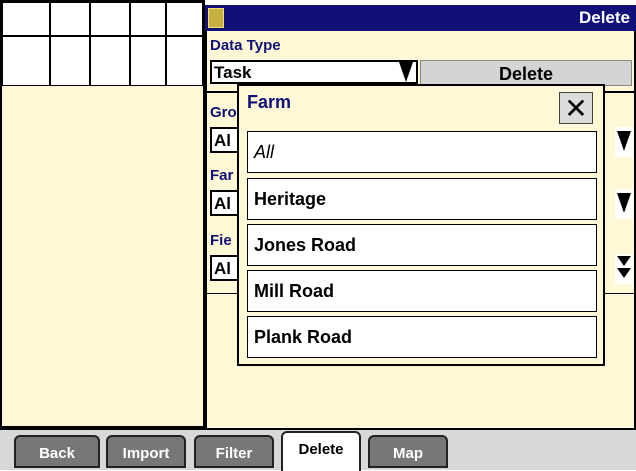 The width and height of the screenshot is (636, 471). I want to click on file-icon, so click(216, 18).